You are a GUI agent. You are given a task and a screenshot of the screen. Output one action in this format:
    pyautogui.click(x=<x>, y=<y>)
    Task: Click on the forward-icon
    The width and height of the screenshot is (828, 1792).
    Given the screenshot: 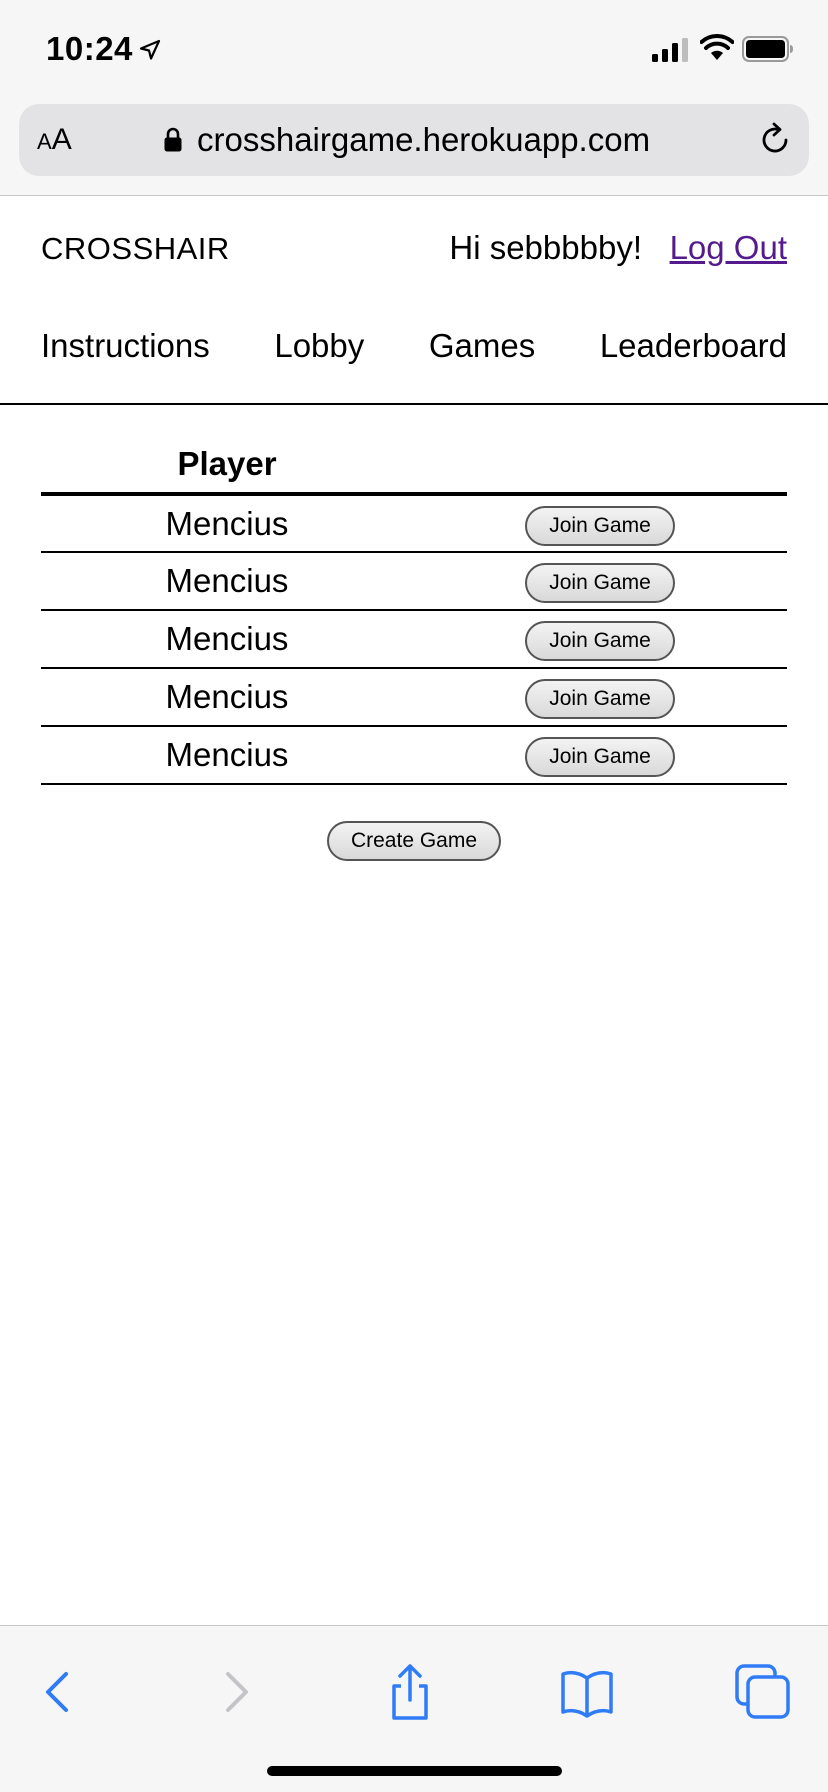 What is the action you would take?
    pyautogui.click(x=236, y=1692)
    